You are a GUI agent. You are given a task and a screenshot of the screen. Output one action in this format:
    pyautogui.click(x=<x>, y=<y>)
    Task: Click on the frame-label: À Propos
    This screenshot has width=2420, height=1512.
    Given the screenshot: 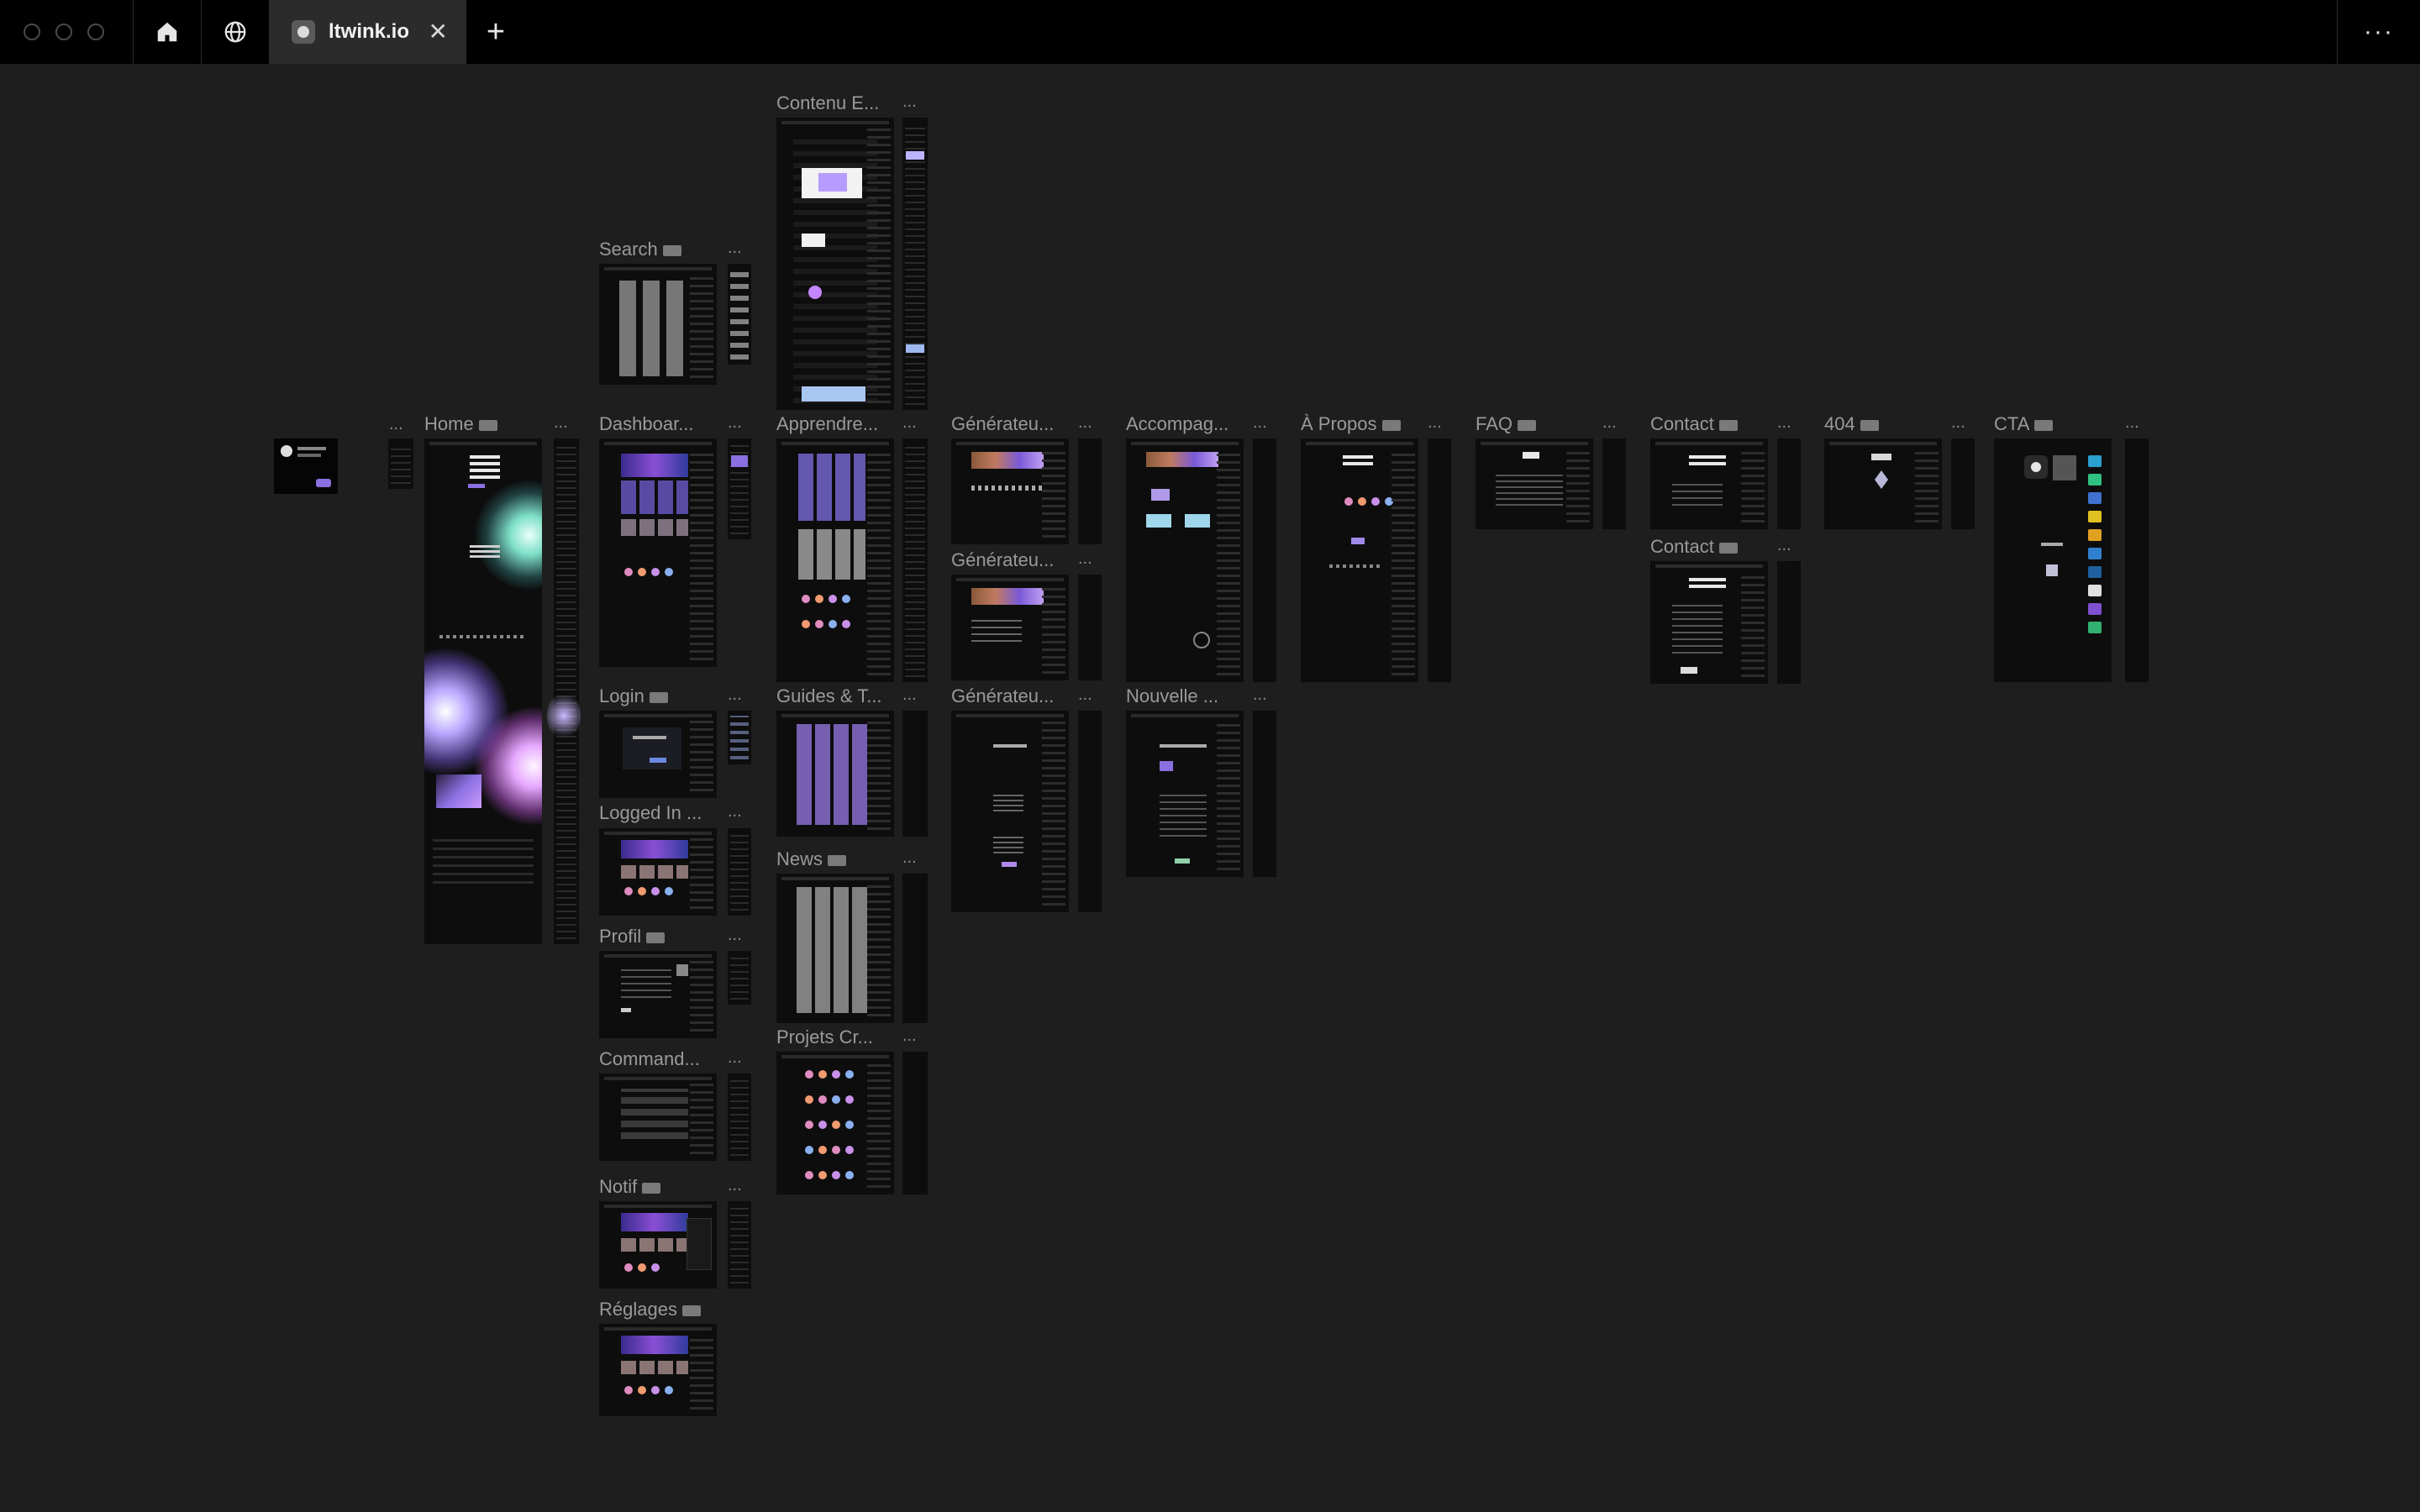 What is the action you would take?
    pyautogui.click(x=1351, y=424)
    